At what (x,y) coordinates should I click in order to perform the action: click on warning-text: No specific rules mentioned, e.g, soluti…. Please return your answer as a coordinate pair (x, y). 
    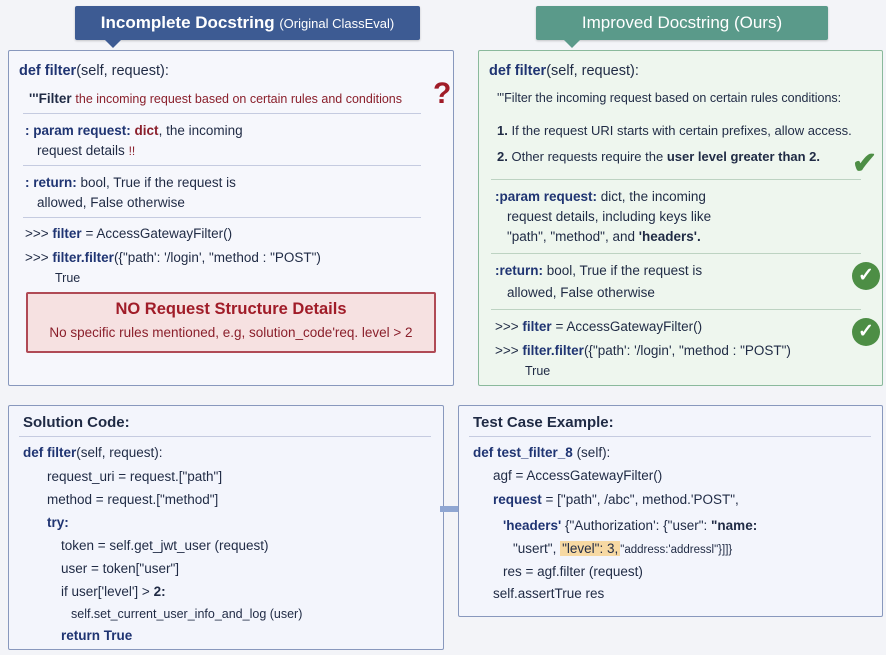
    Looking at the image, I should click on (231, 332).